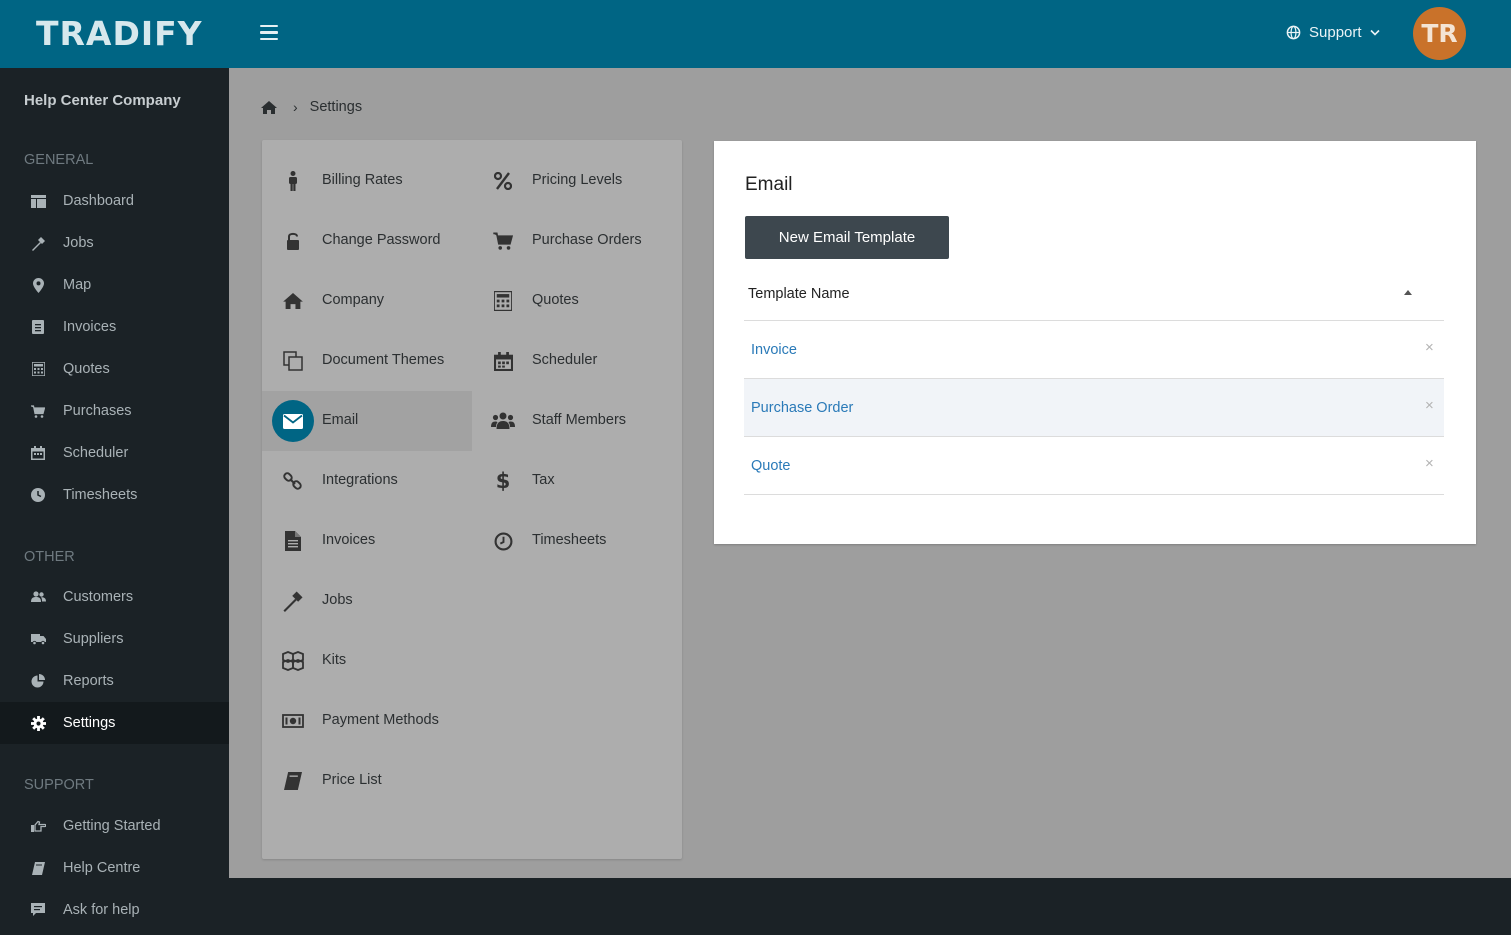 This screenshot has width=1511, height=935. What do you see at coordinates (293, 601) in the screenshot?
I see `hammer-icon` at bounding box center [293, 601].